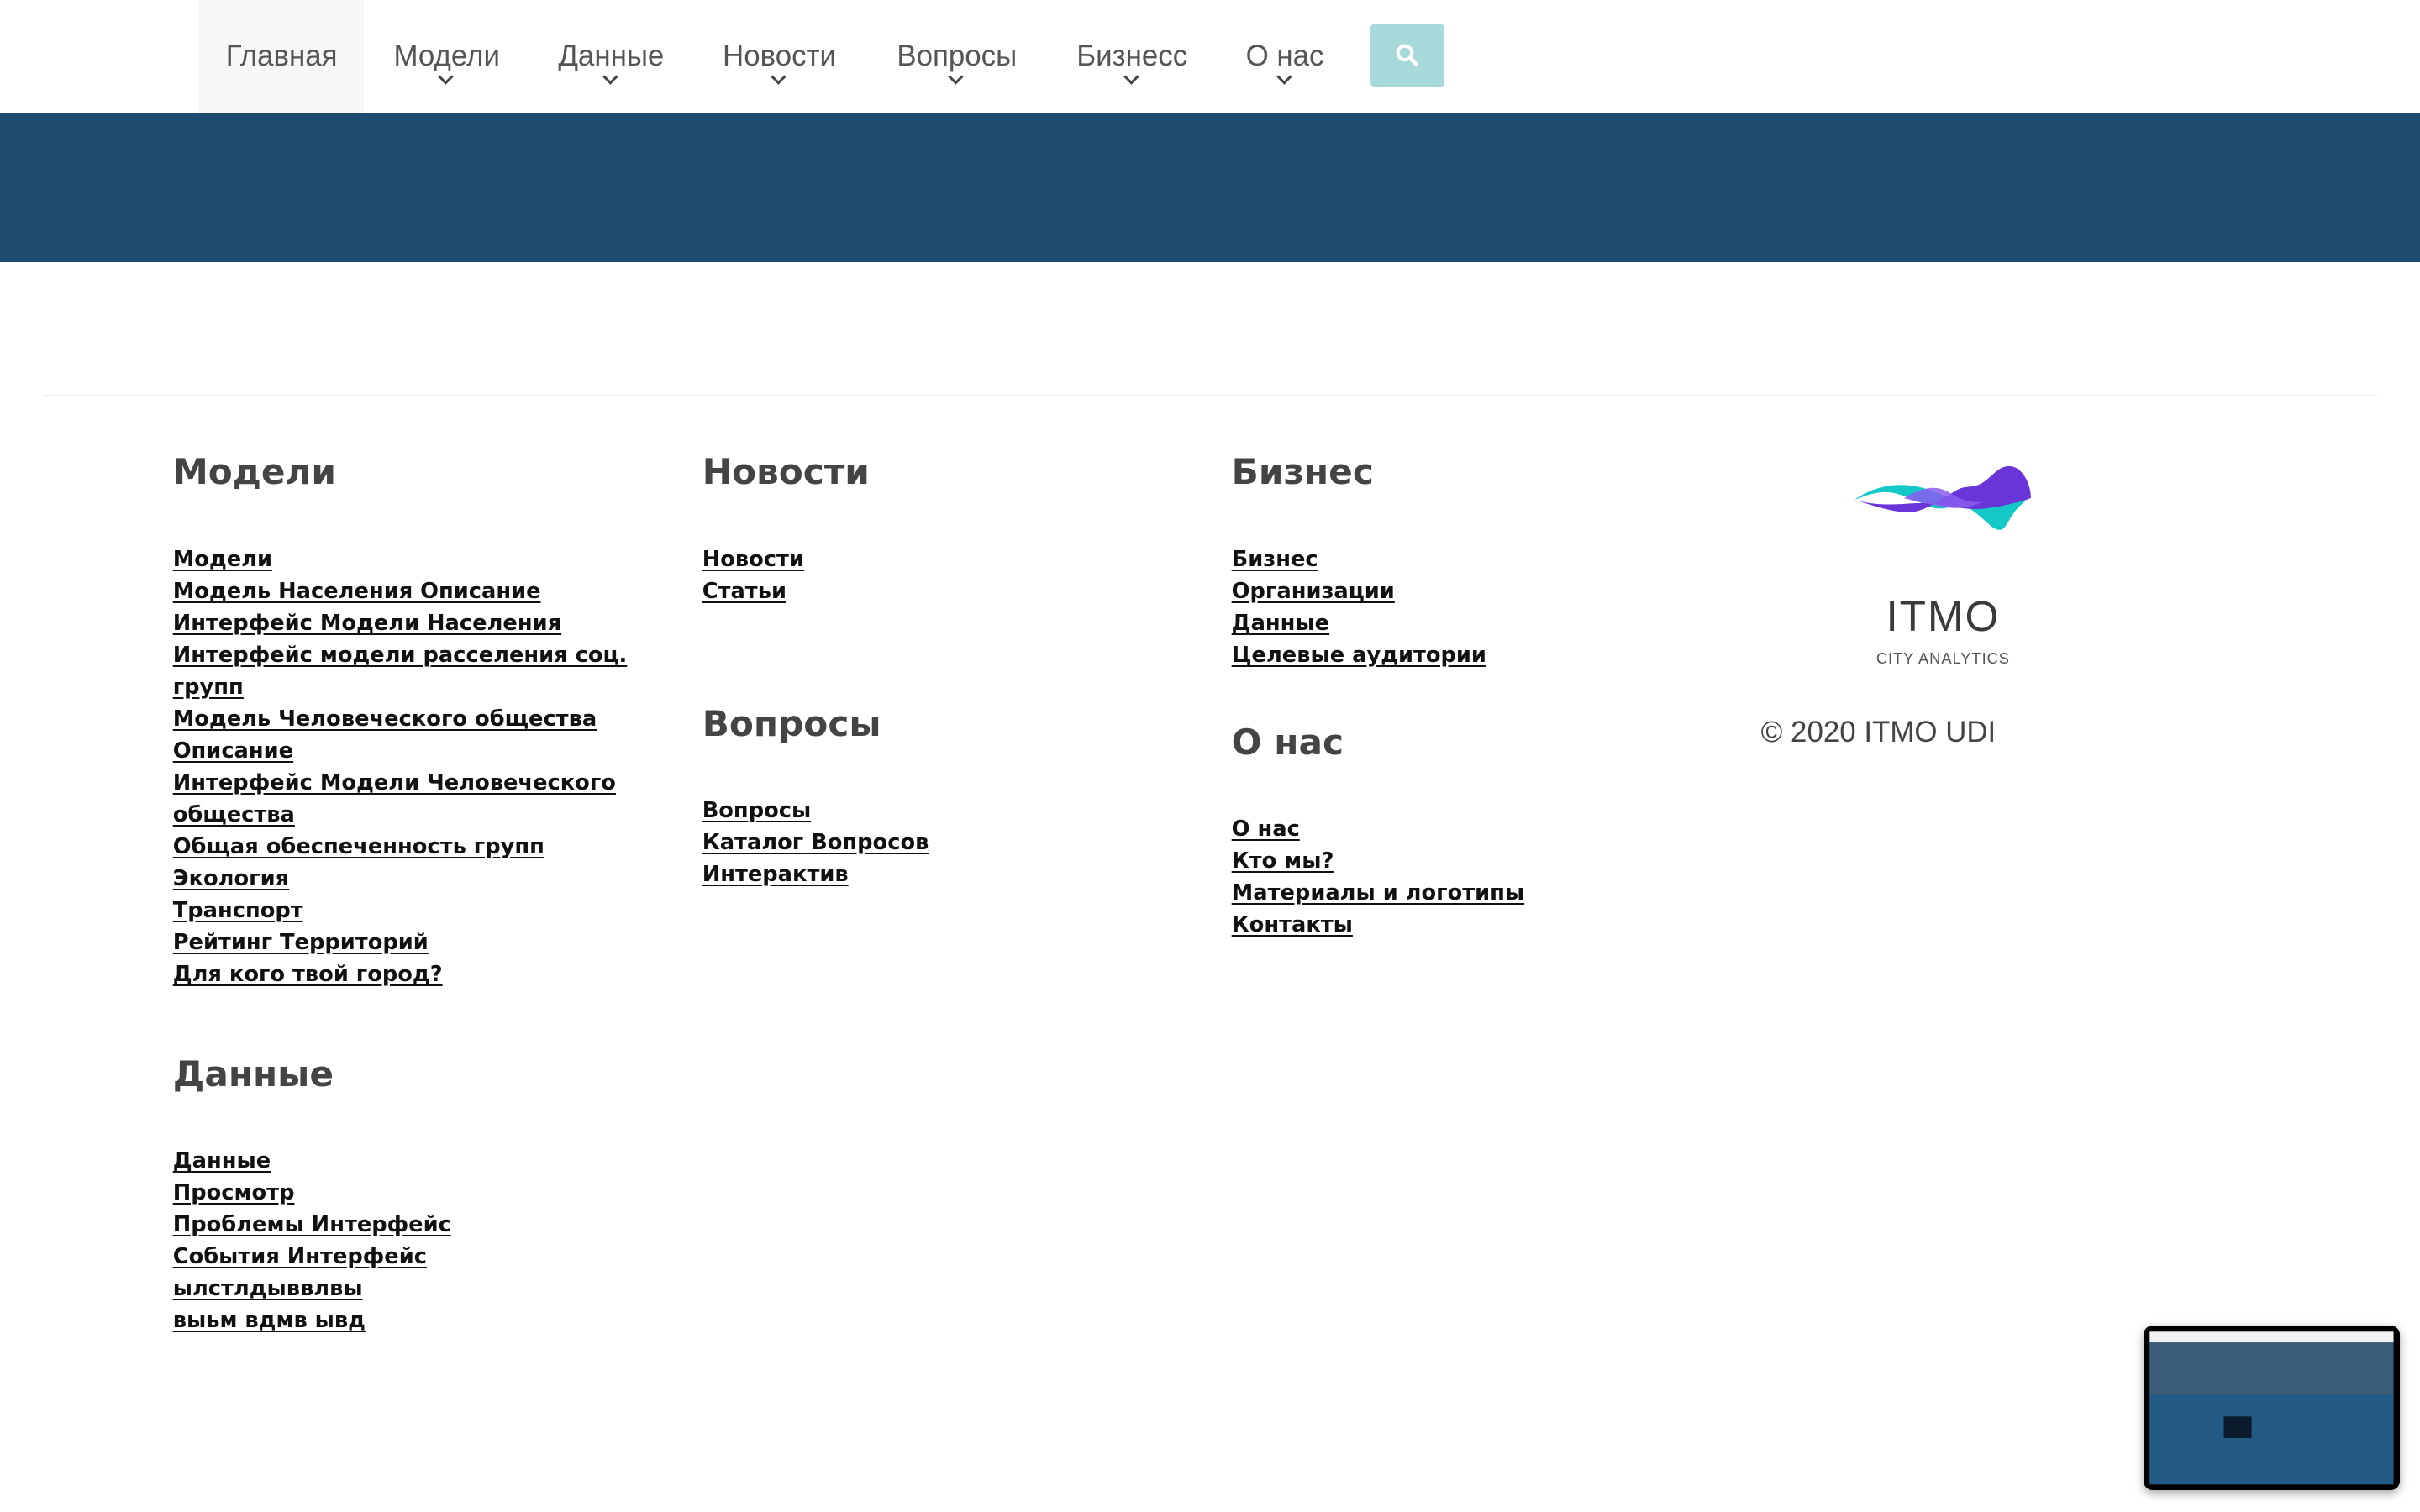 Image resolution: width=2420 pixels, height=1512 pixels. What do you see at coordinates (815, 842) in the screenshot?
I see `footer-link: Каталог Вопросов` at bounding box center [815, 842].